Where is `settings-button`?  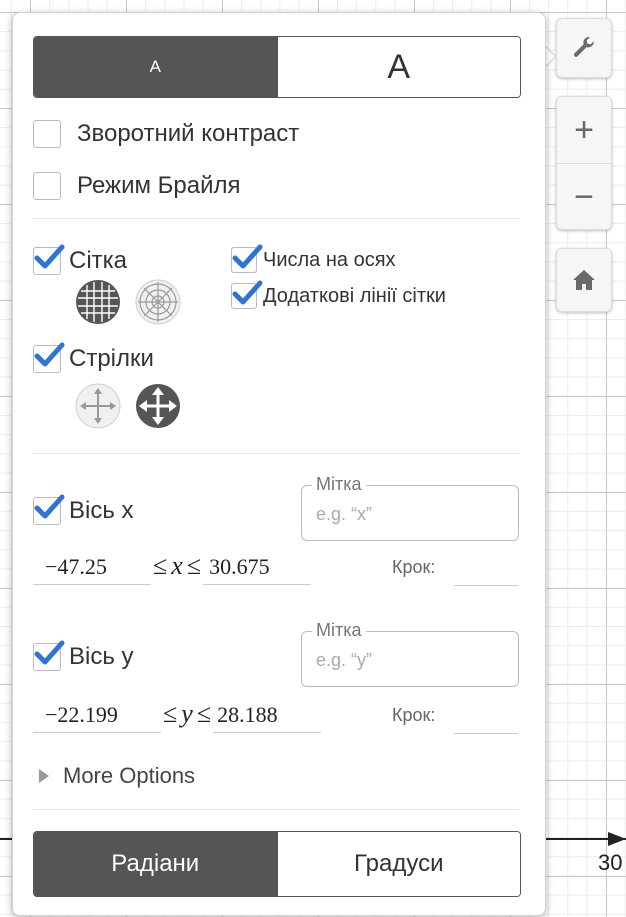 settings-button is located at coordinates (584, 48).